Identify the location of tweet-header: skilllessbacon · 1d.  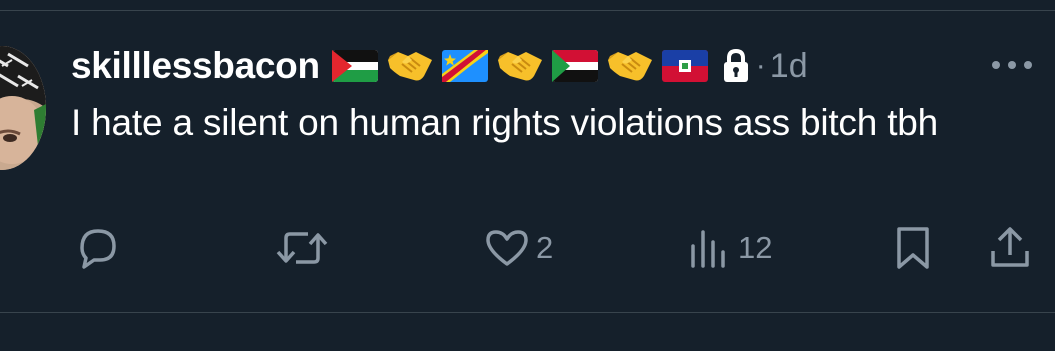
(439, 66).